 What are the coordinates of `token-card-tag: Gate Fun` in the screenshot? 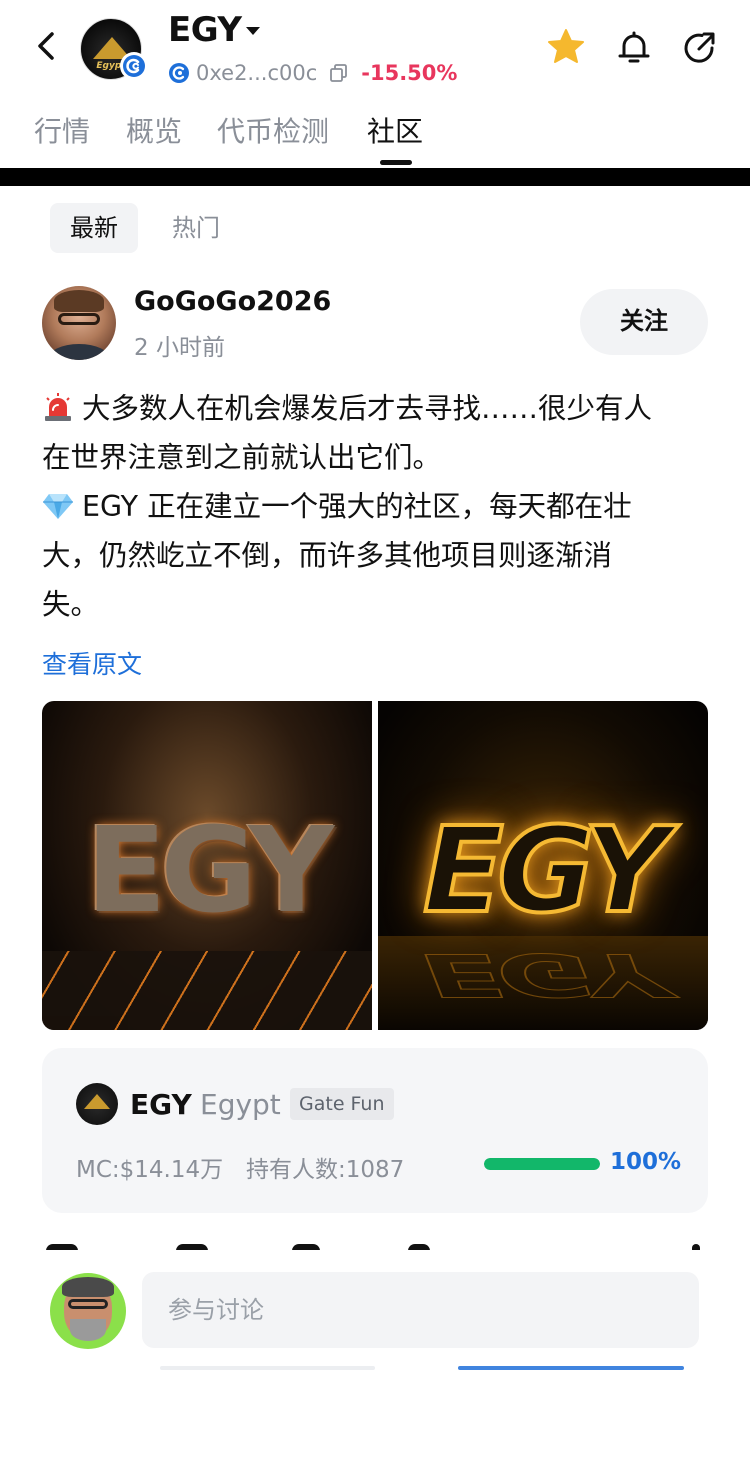 It's located at (342, 1104).